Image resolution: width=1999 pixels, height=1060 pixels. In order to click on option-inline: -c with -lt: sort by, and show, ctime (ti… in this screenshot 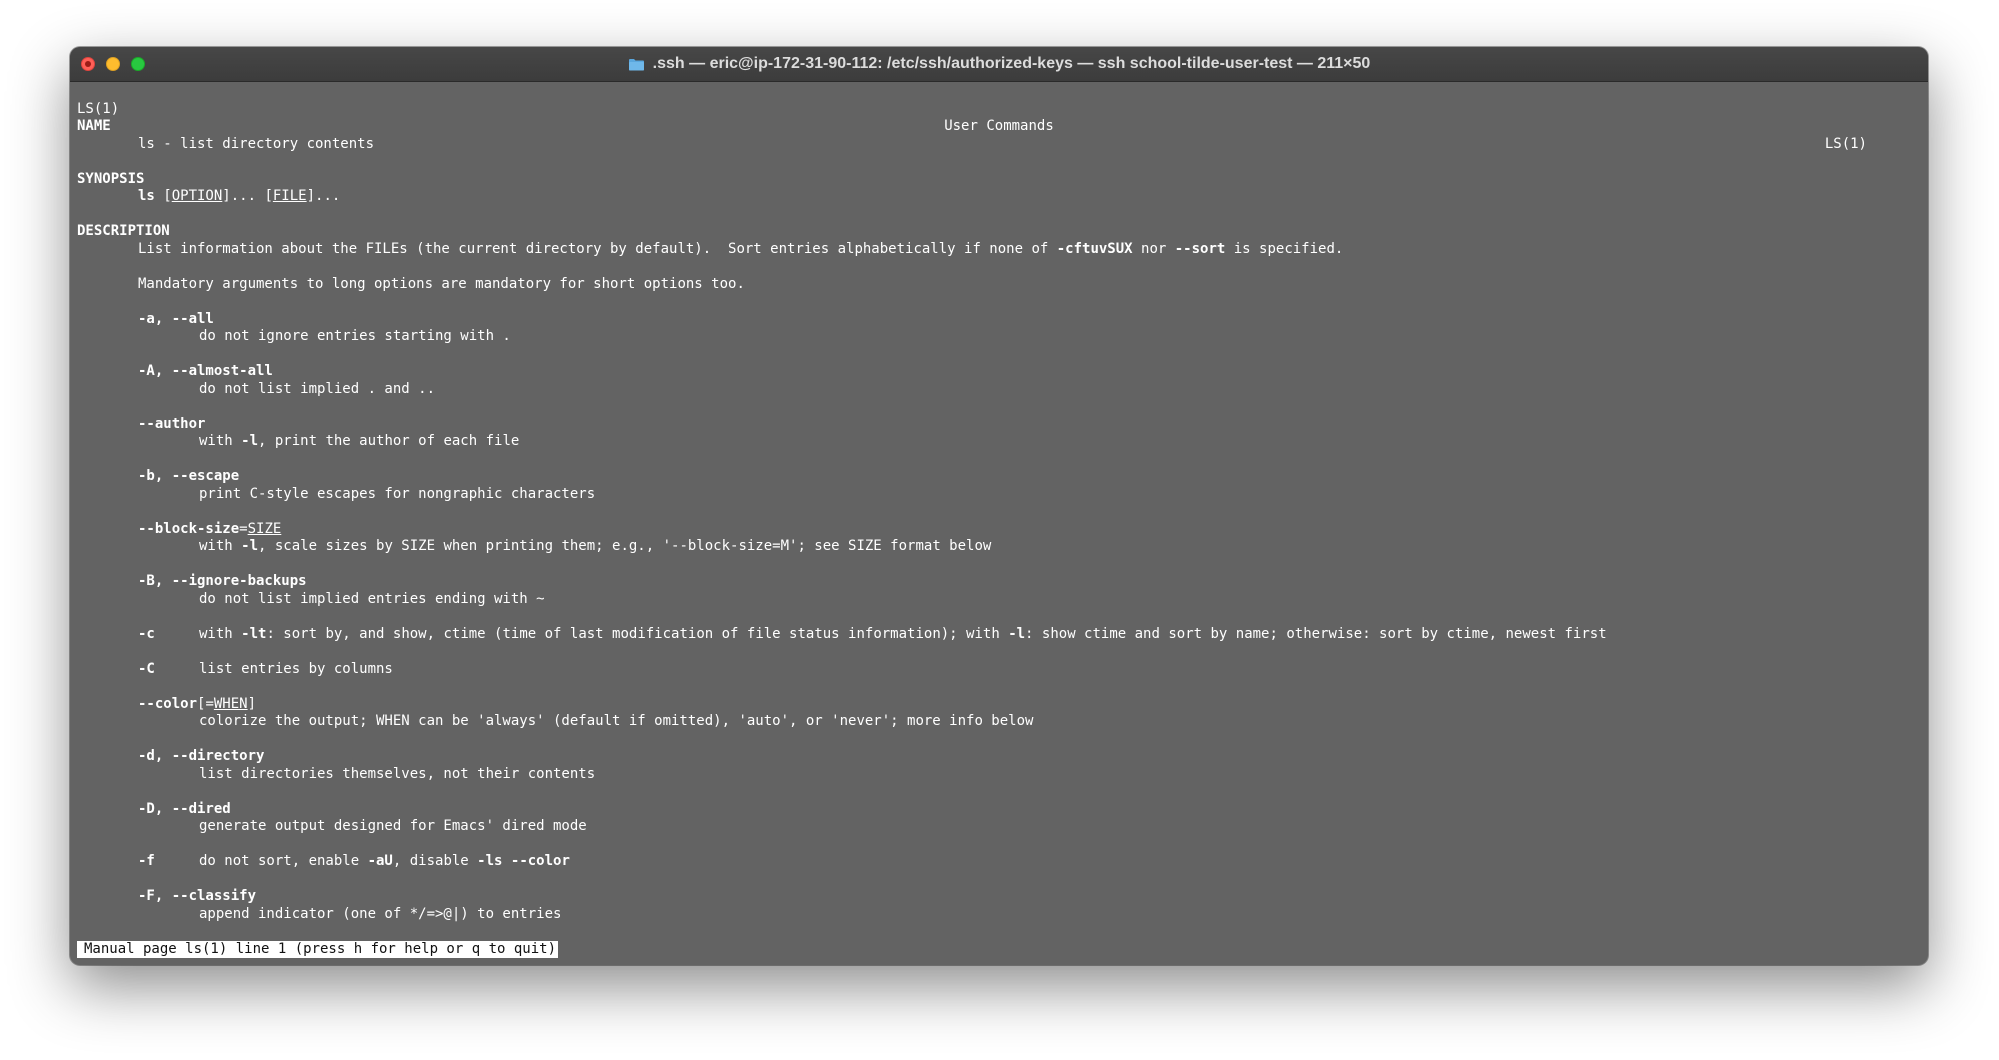, I will do `click(872, 633)`.